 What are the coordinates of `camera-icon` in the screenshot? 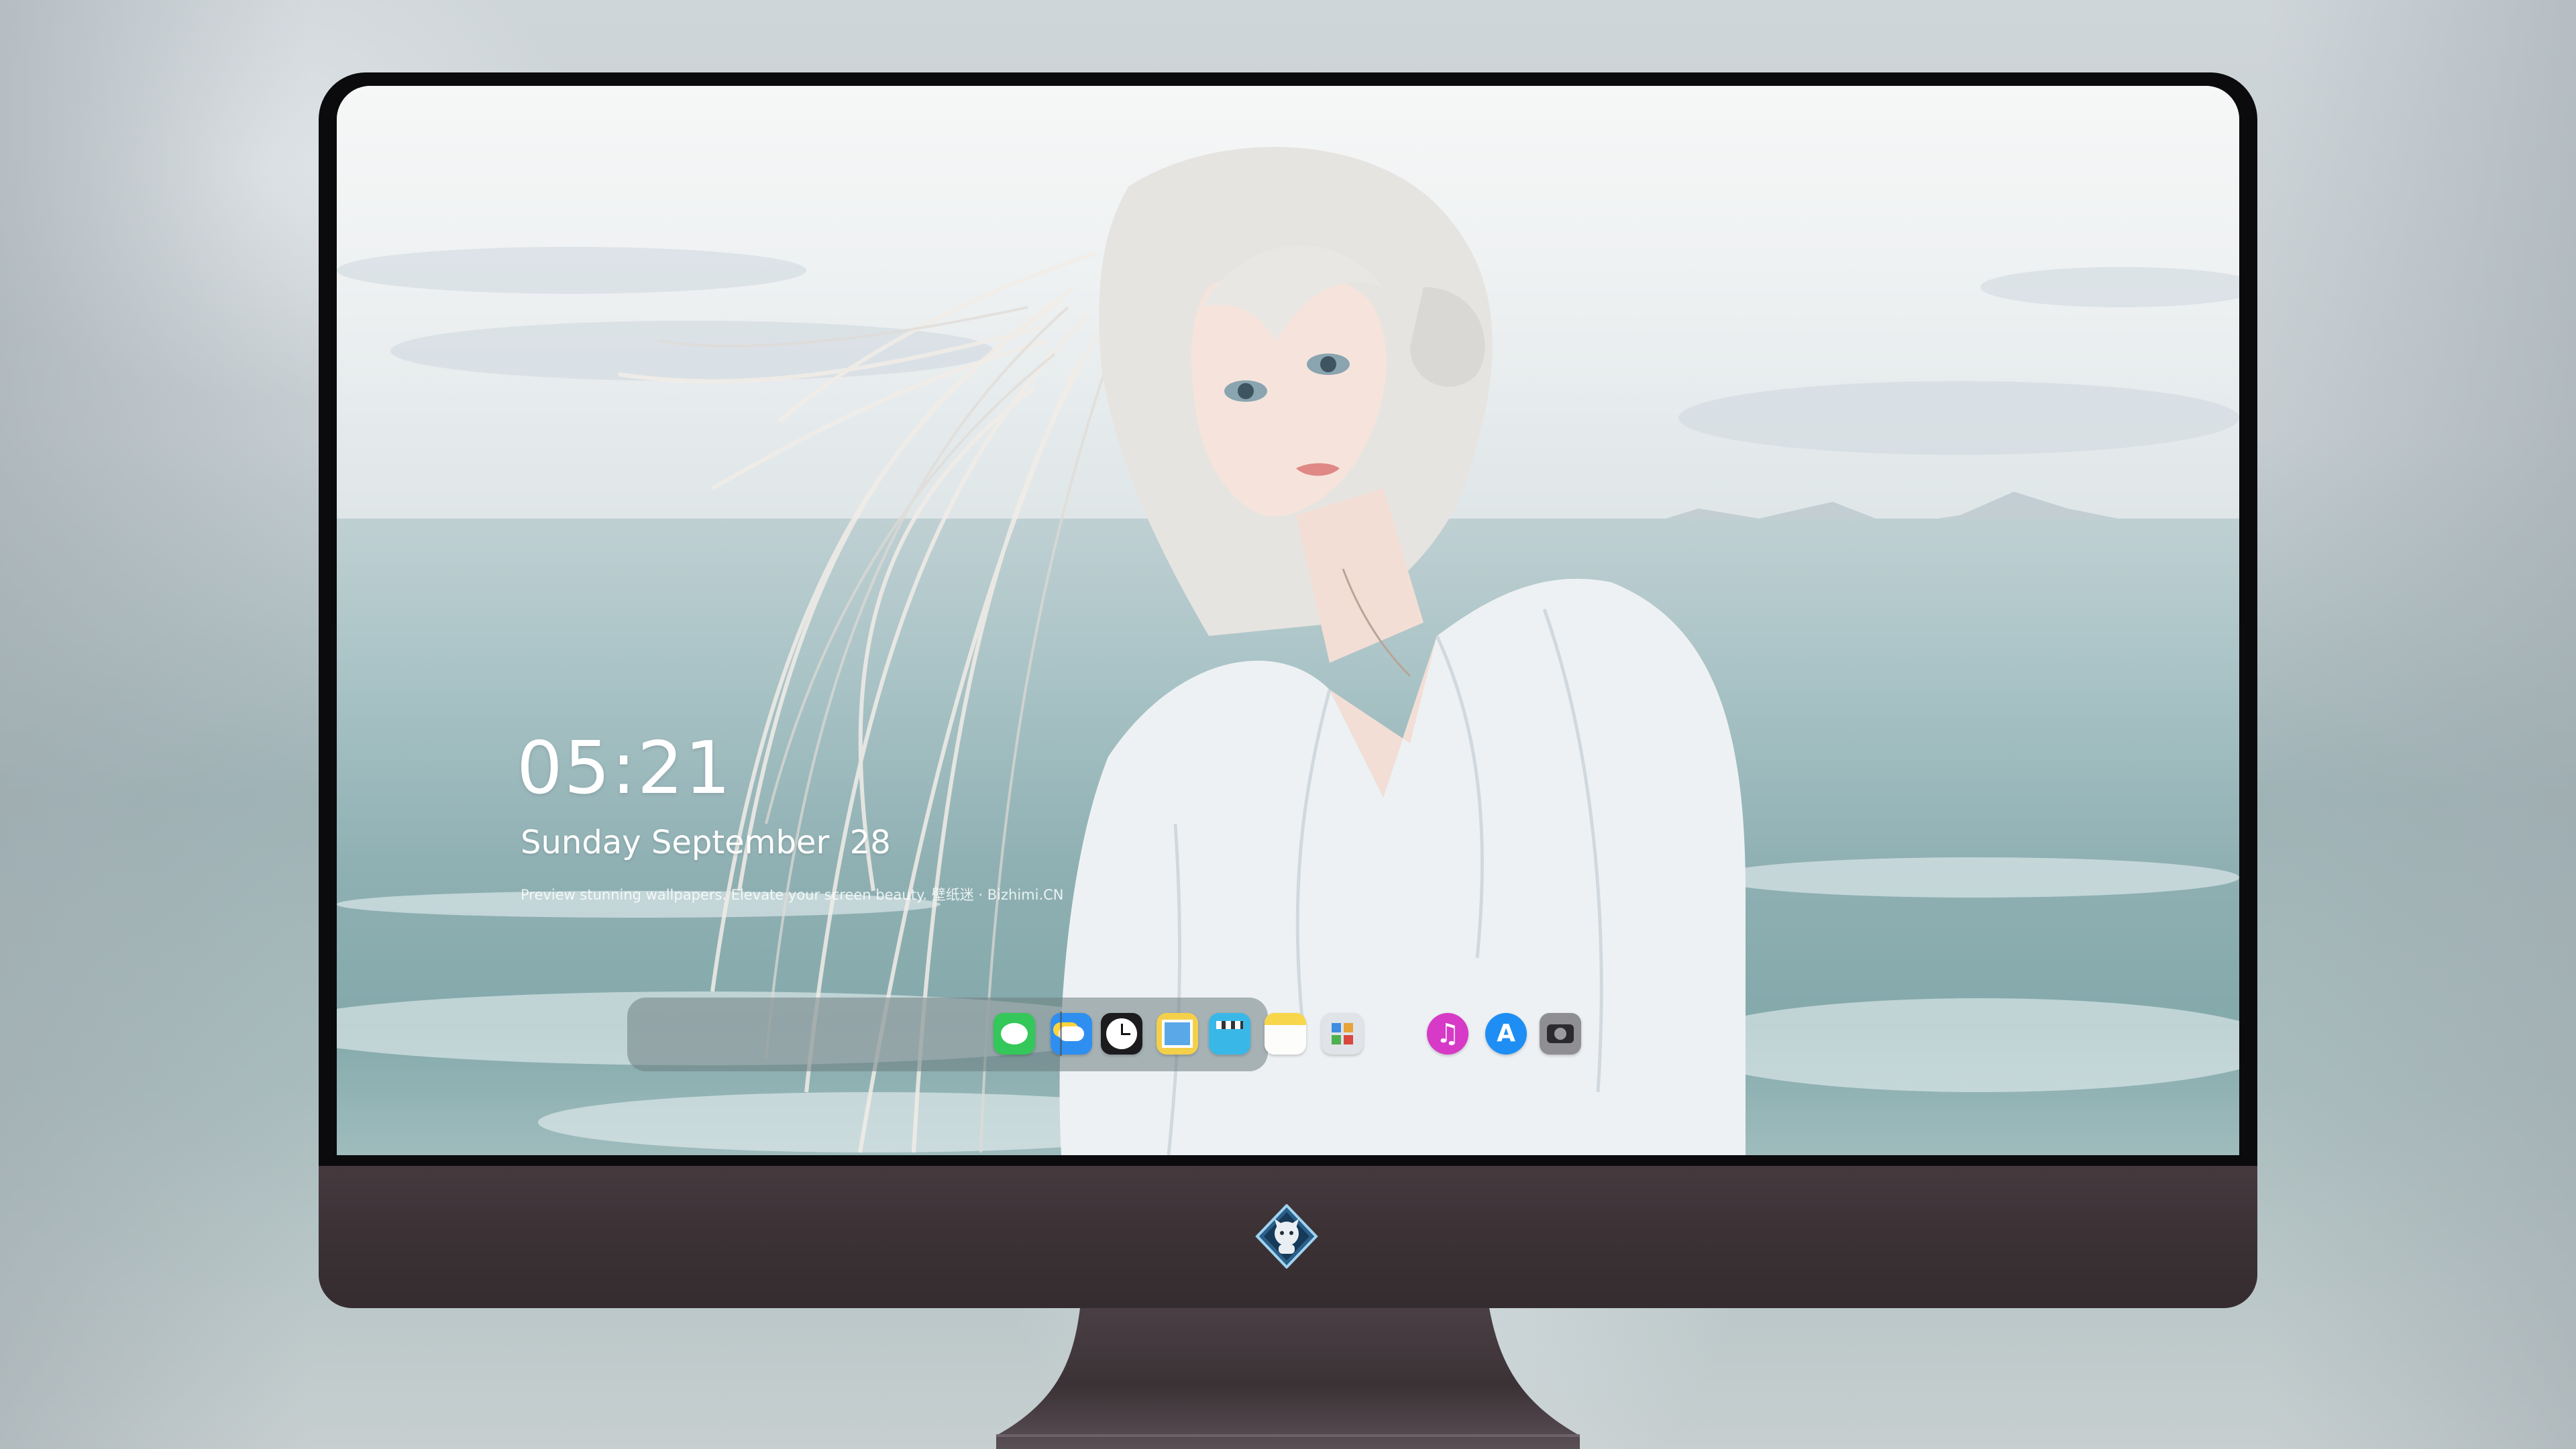 It's located at (1560, 1033).